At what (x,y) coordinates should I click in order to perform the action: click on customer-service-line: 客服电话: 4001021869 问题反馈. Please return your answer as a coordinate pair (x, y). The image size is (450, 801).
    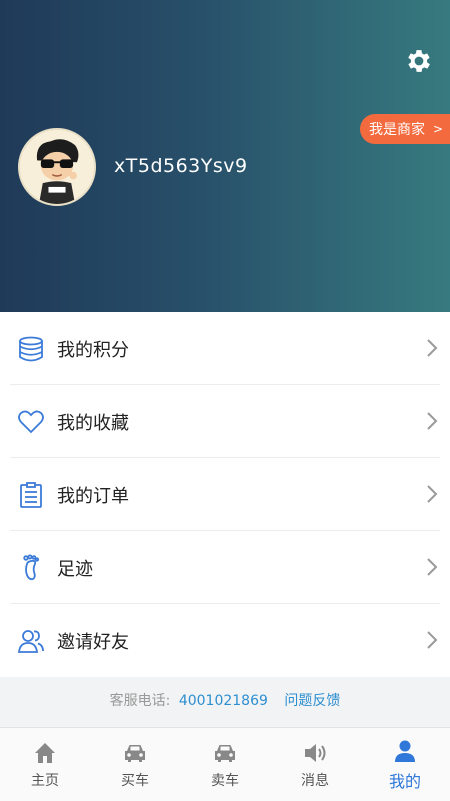
    Looking at the image, I should click on (225, 700).